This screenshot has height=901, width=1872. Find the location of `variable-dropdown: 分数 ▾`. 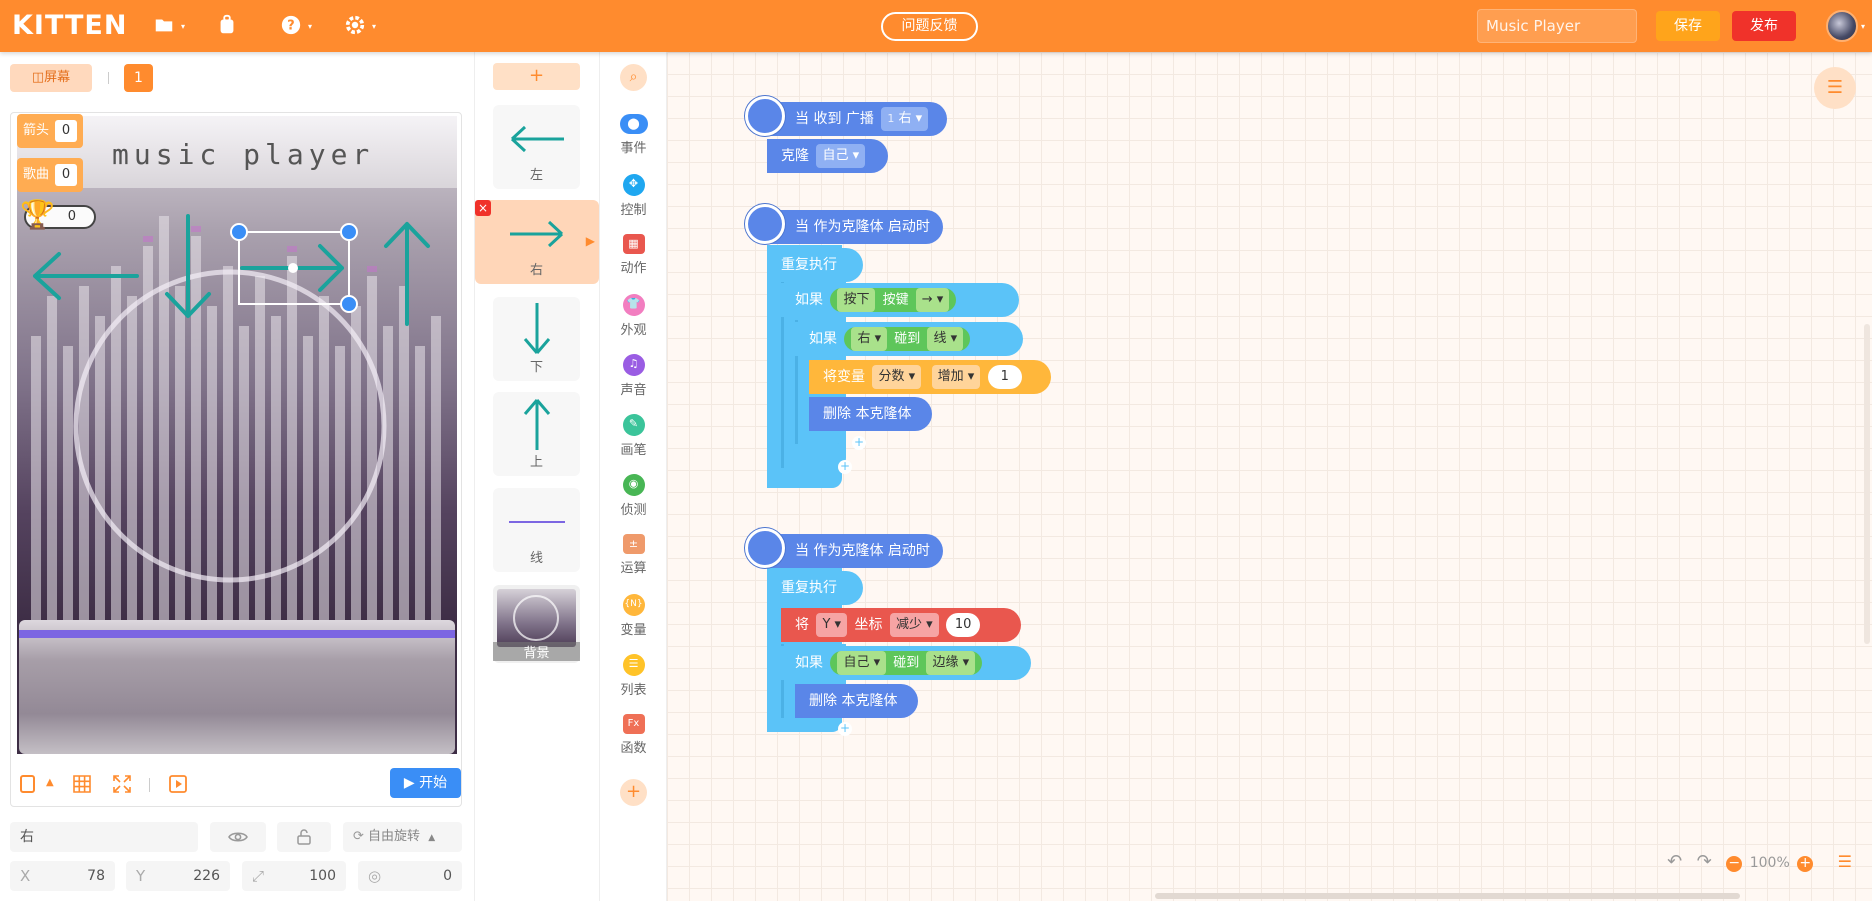

variable-dropdown: 分数 ▾ is located at coordinates (897, 377).